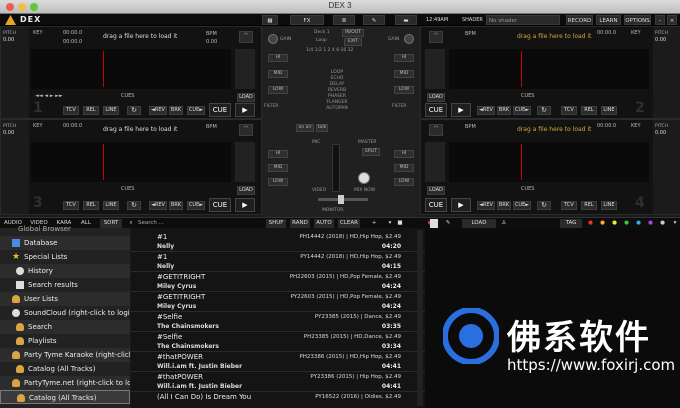 The height and width of the screenshot is (408, 680). Describe the element at coordinates (448, 223) in the screenshot. I see `mic-icon: ✎` at that location.